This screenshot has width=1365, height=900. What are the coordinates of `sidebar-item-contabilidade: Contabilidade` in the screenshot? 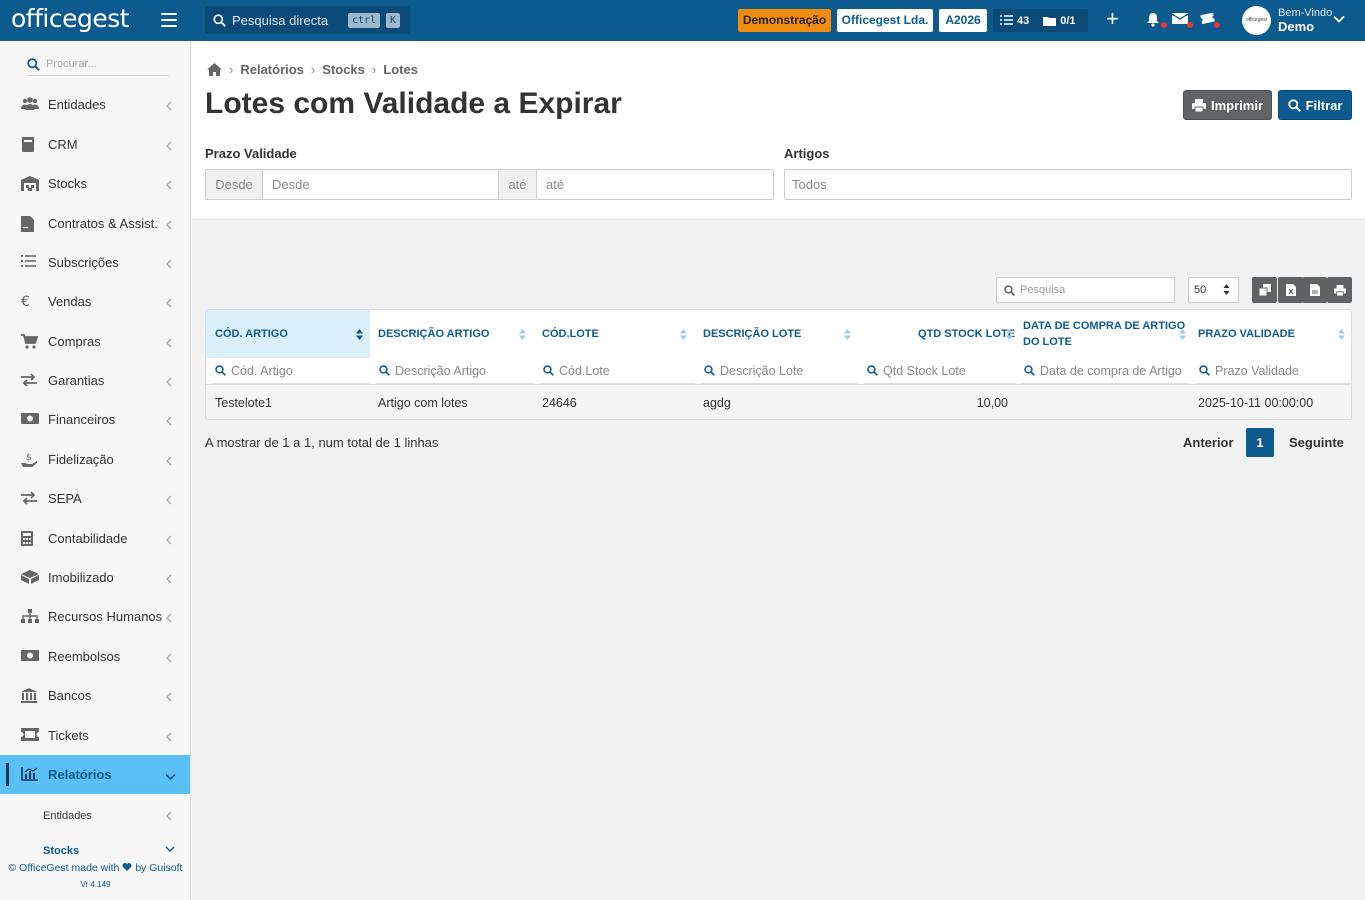 It's located at (95, 538).